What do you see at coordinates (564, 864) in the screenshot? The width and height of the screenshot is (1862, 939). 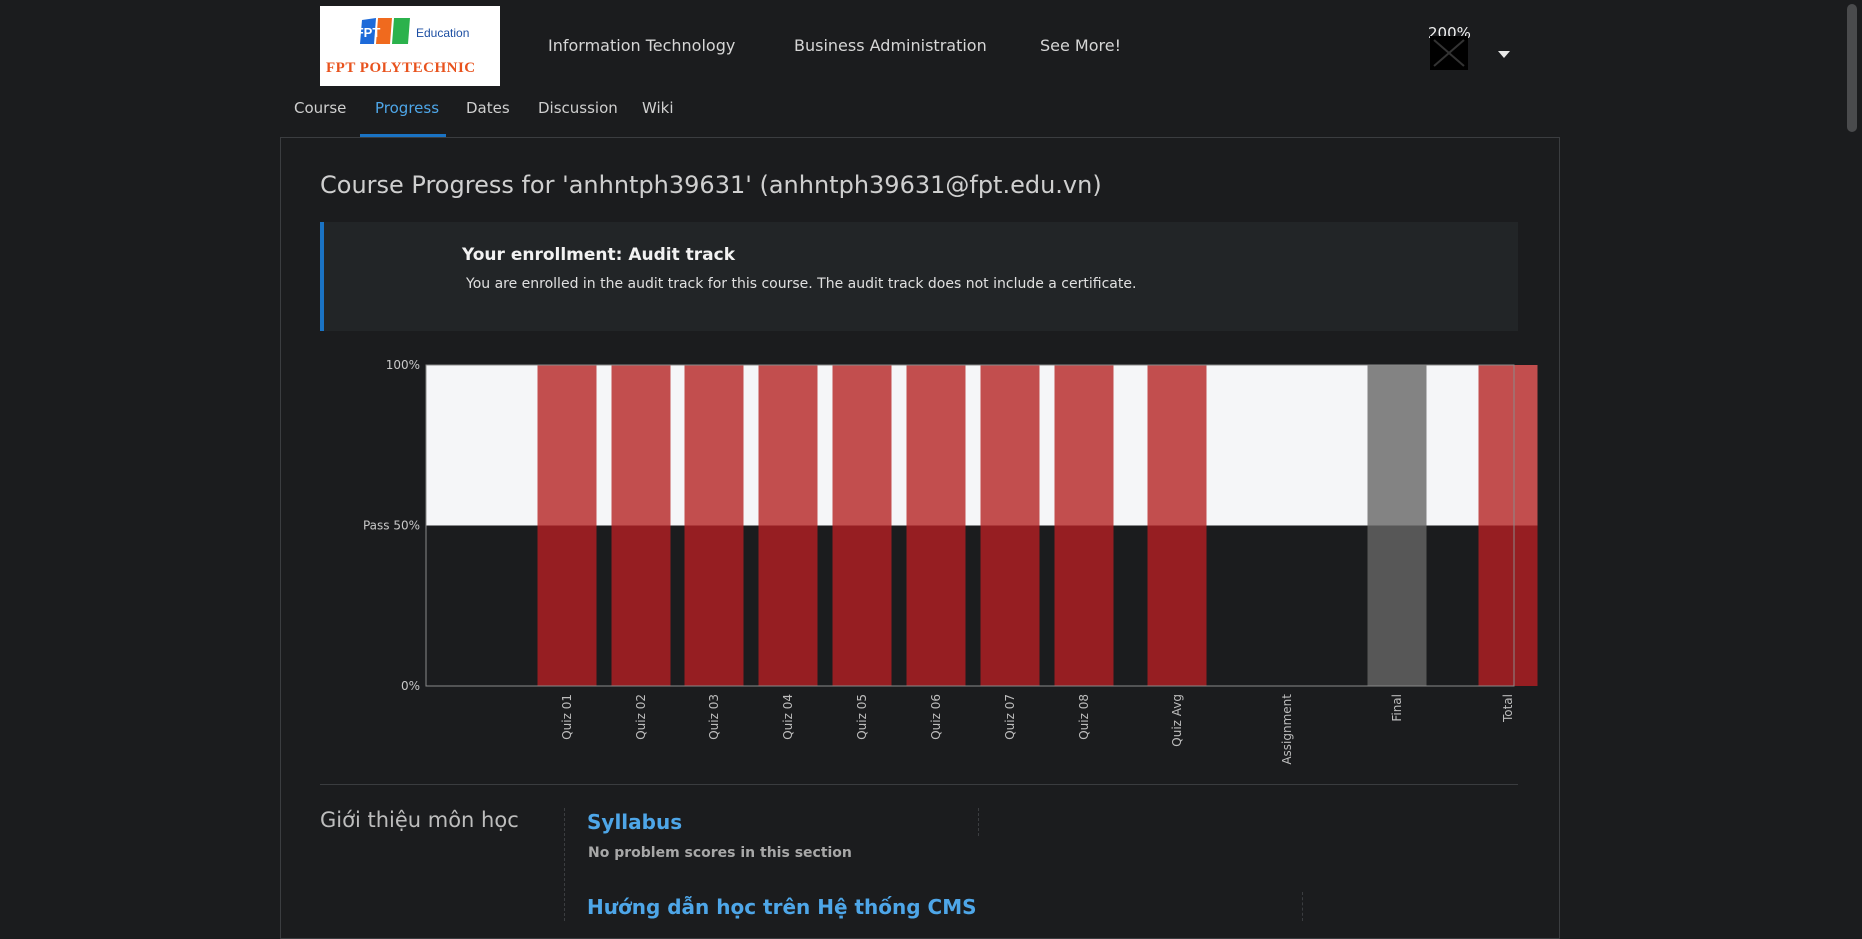 I see `section-separator` at bounding box center [564, 864].